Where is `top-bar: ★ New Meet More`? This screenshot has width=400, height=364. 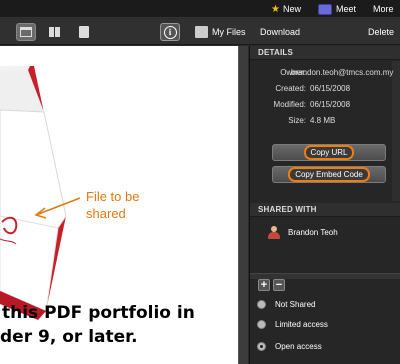 top-bar: ★ New Meet More is located at coordinates (200, 9).